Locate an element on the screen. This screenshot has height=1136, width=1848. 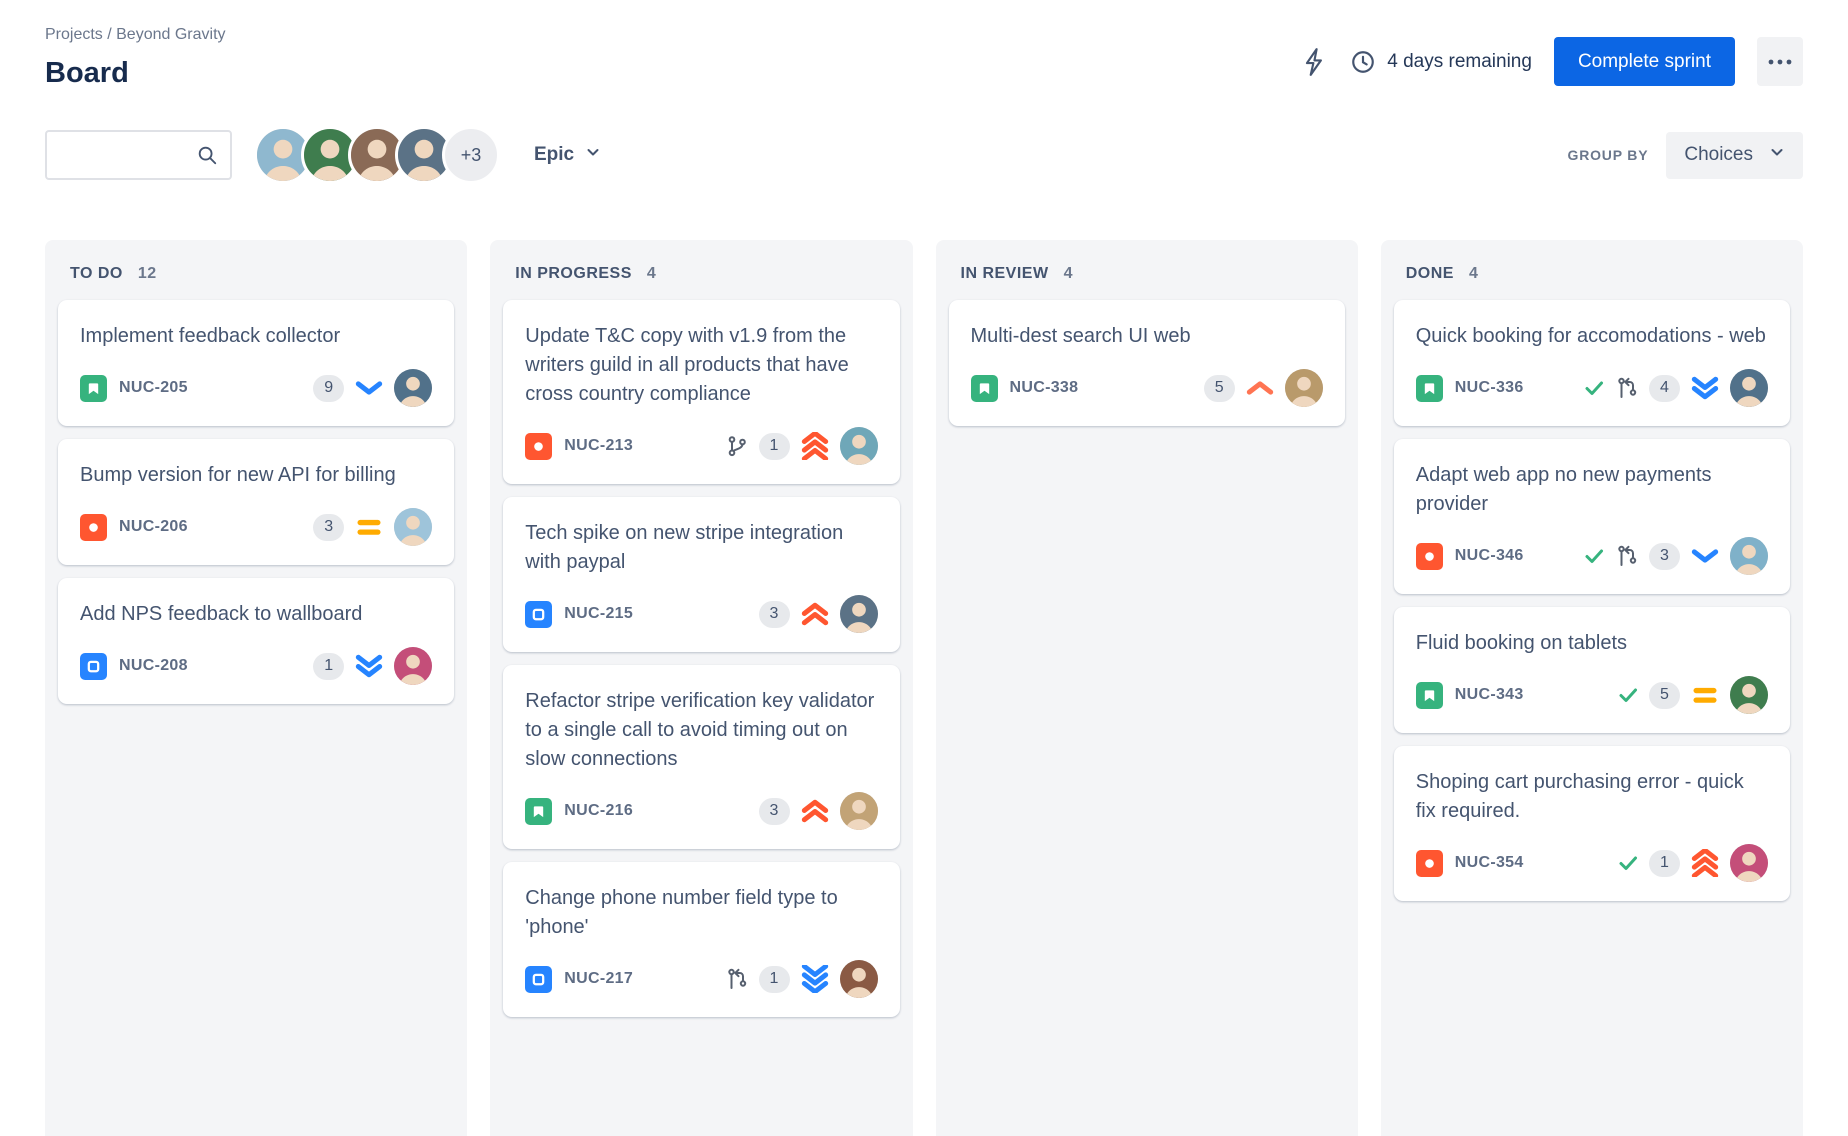
card-footer: NUC-205 9 is located at coordinates (256, 388).